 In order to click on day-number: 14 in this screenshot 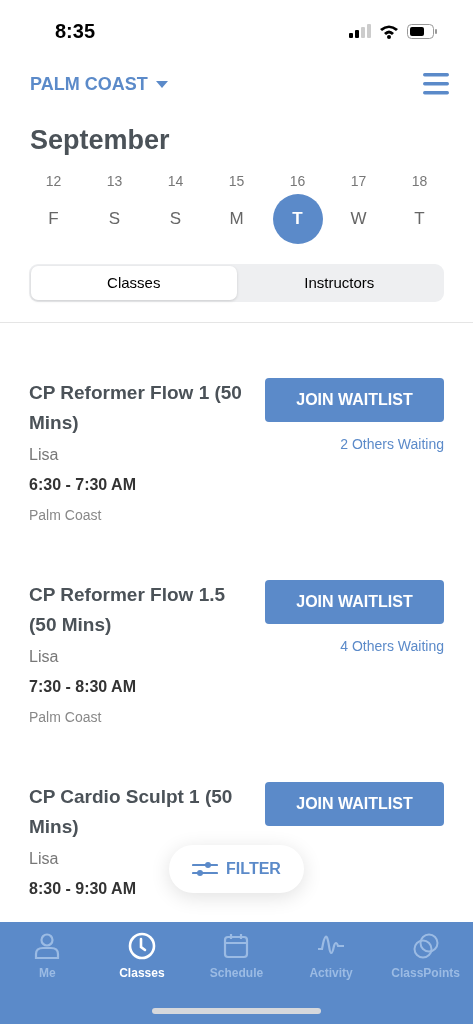, I will do `click(175, 181)`.